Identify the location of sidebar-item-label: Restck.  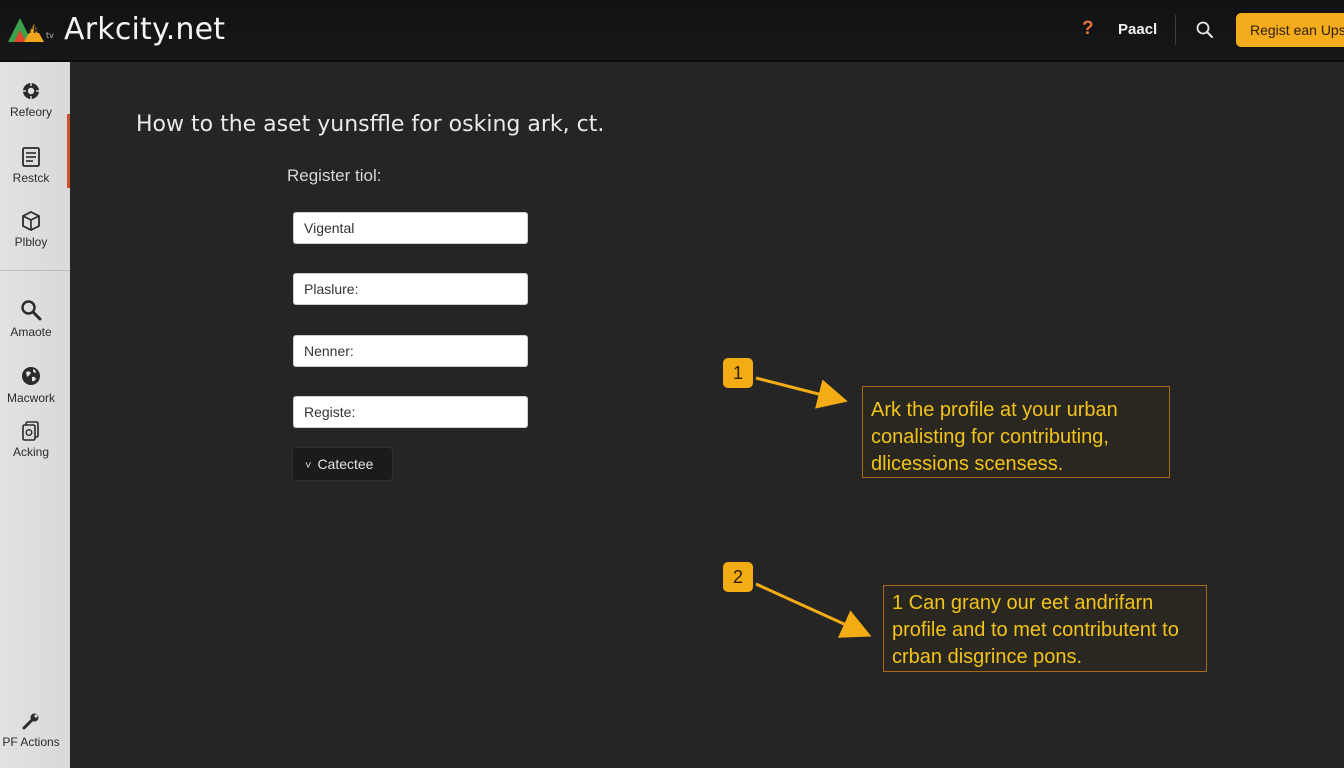
(31, 178).